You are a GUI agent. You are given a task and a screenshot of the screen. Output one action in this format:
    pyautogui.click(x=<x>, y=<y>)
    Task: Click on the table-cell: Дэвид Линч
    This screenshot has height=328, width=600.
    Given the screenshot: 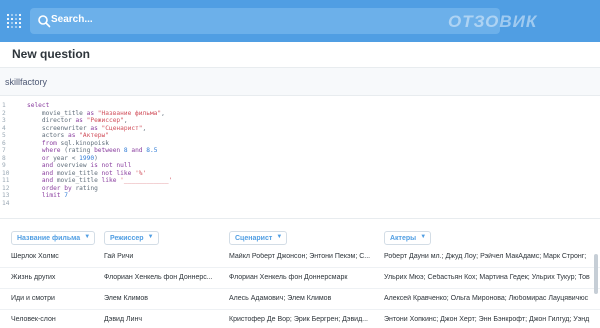 What is the action you would take?
    pyautogui.click(x=123, y=319)
    